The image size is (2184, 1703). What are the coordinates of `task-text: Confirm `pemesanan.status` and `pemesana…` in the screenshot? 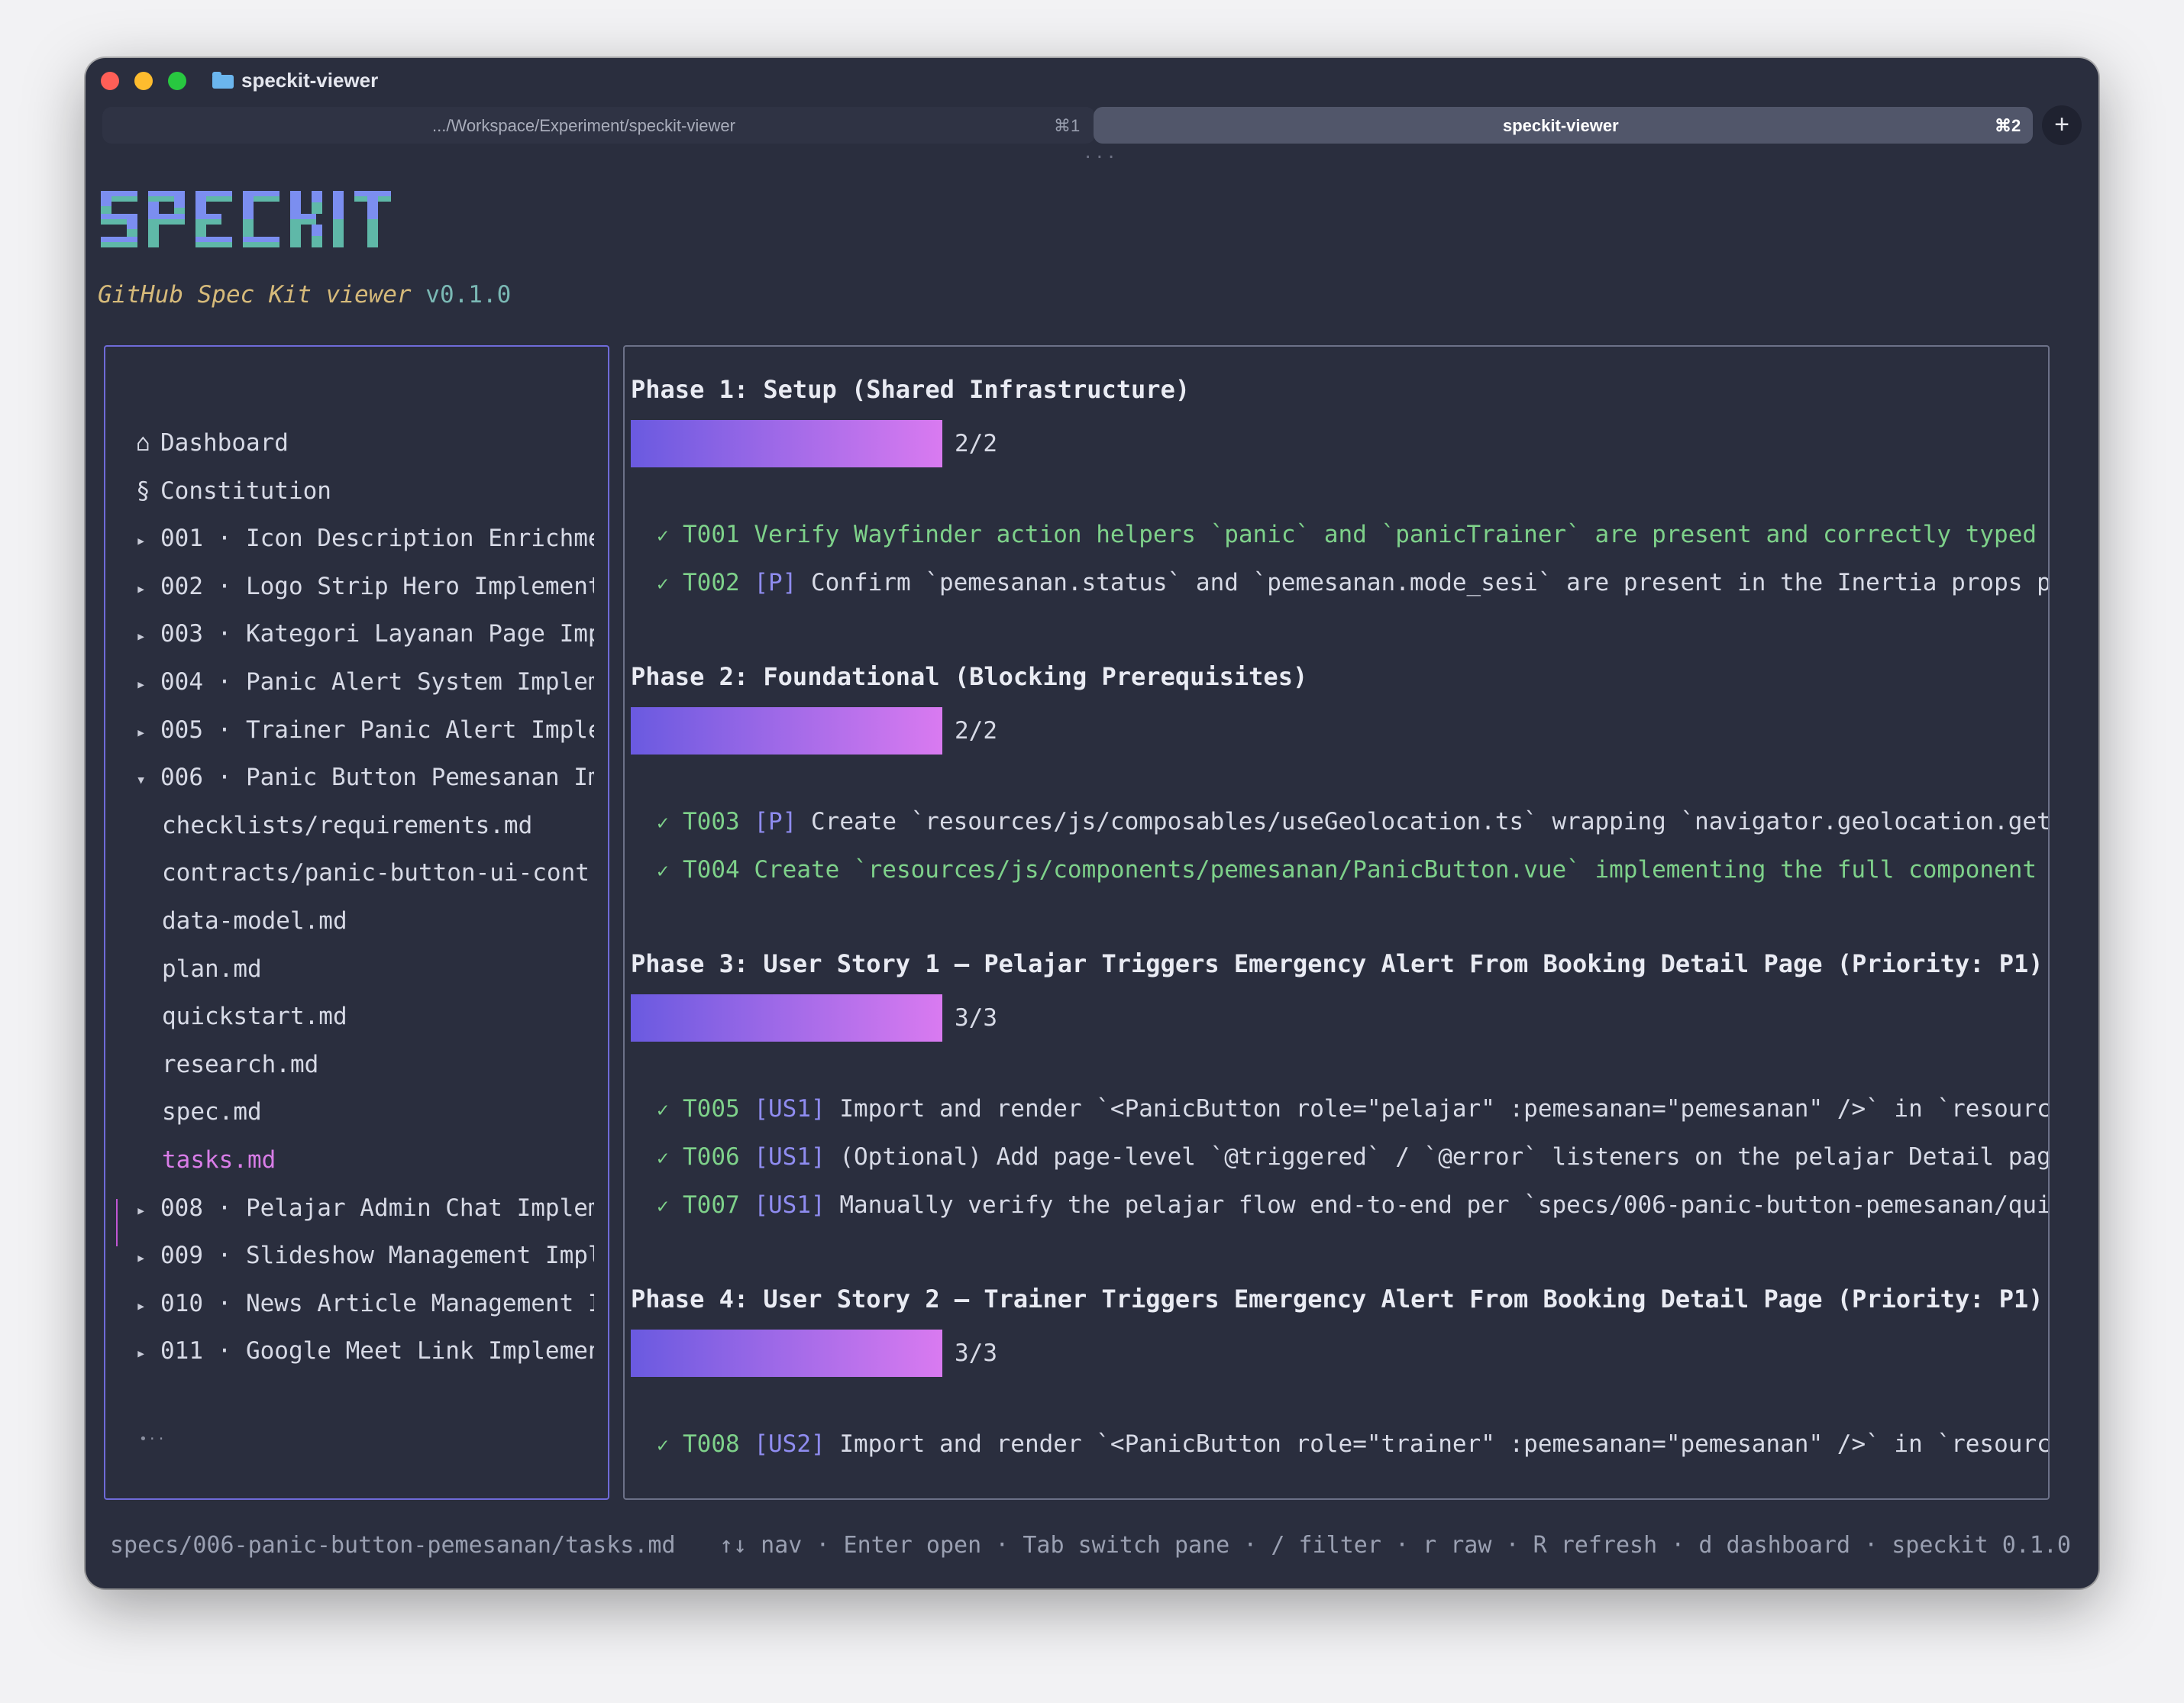 It's located at (1431, 582).